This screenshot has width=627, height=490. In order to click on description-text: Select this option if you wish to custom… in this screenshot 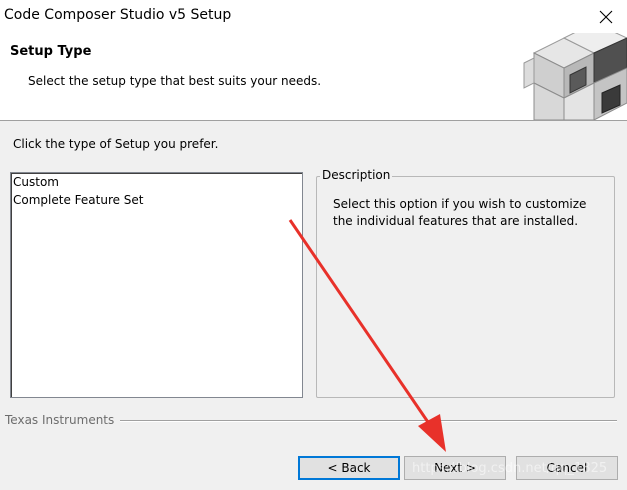, I will do `click(460, 212)`.